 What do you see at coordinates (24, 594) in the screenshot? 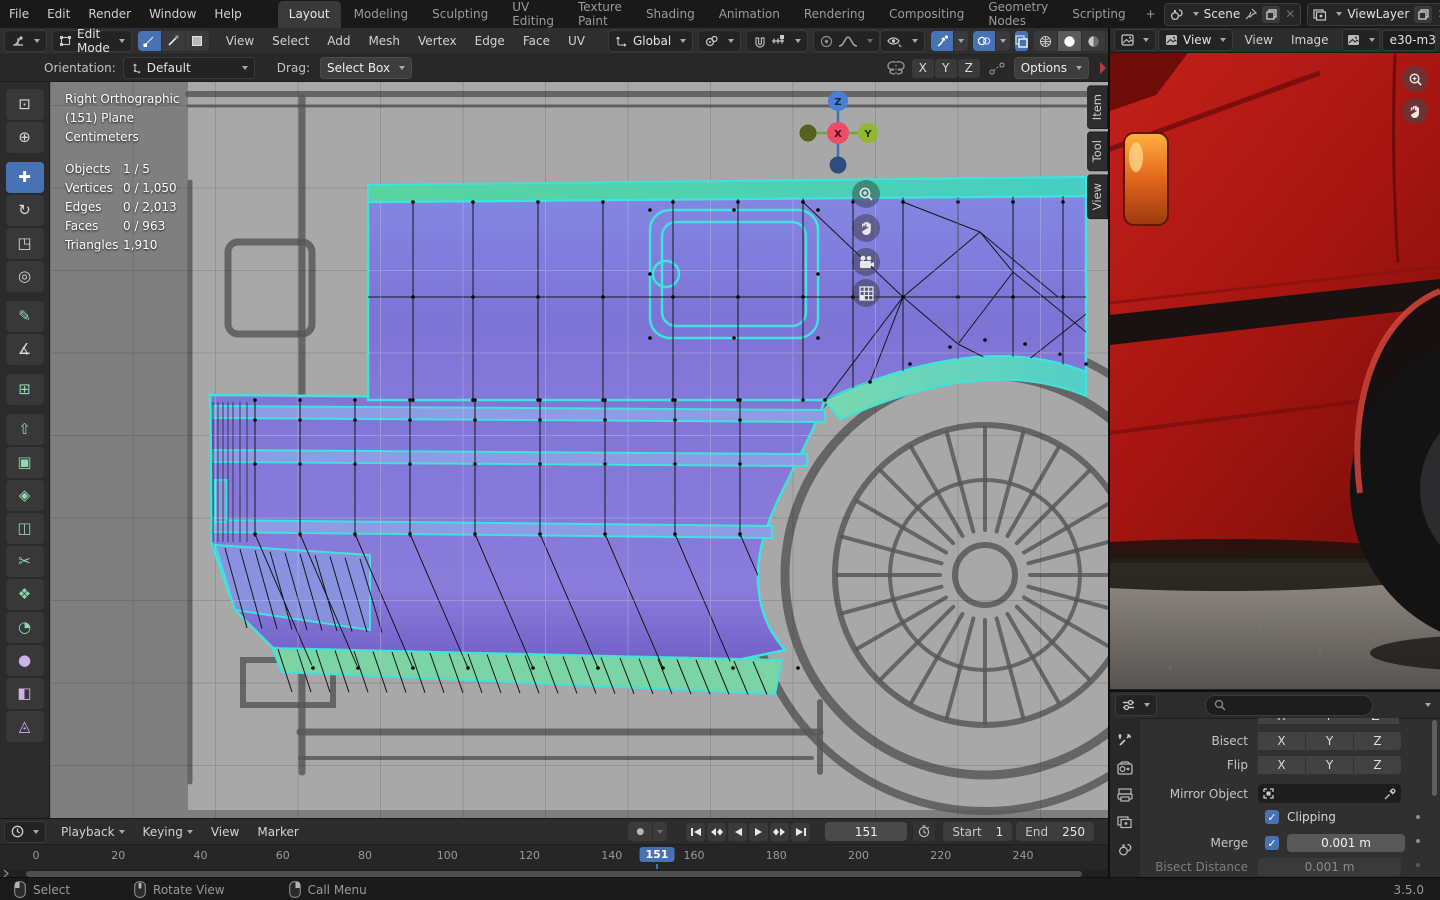
I see `tool-poly-build: ❖` at bounding box center [24, 594].